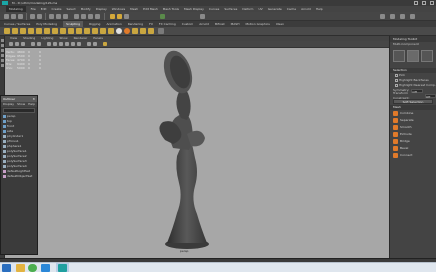  What do you see at coordinates (63, 31) in the screenshot?
I see `spray-tool-icon` at bounding box center [63, 31].